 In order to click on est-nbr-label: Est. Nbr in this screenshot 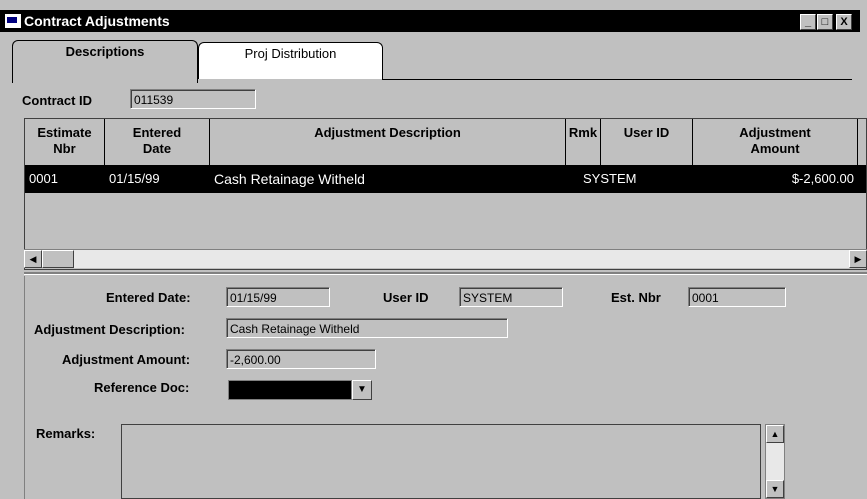, I will do `click(636, 297)`.